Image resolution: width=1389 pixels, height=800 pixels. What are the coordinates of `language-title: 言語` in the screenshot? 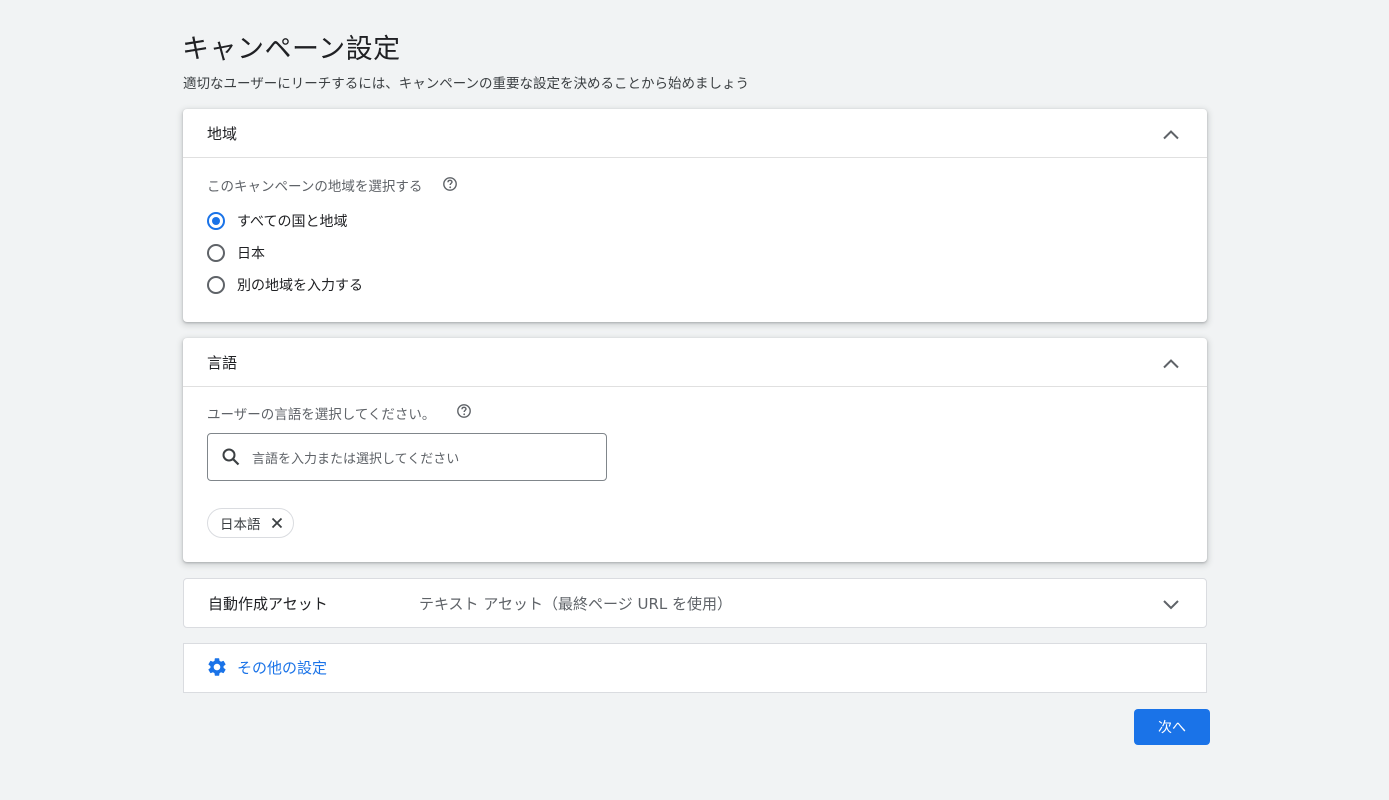 It's located at (222, 363).